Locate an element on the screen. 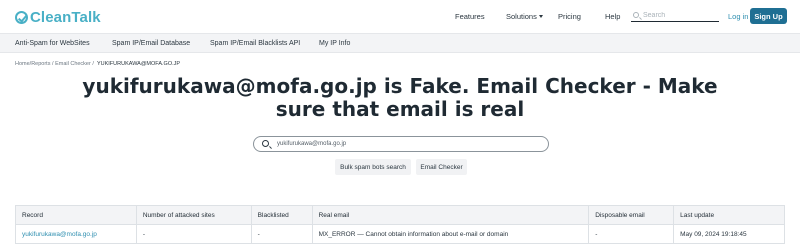 The height and width of the screenshot is (248, 800). cleantalk-logo: CleanTalk is located at coordinates (58, 17).